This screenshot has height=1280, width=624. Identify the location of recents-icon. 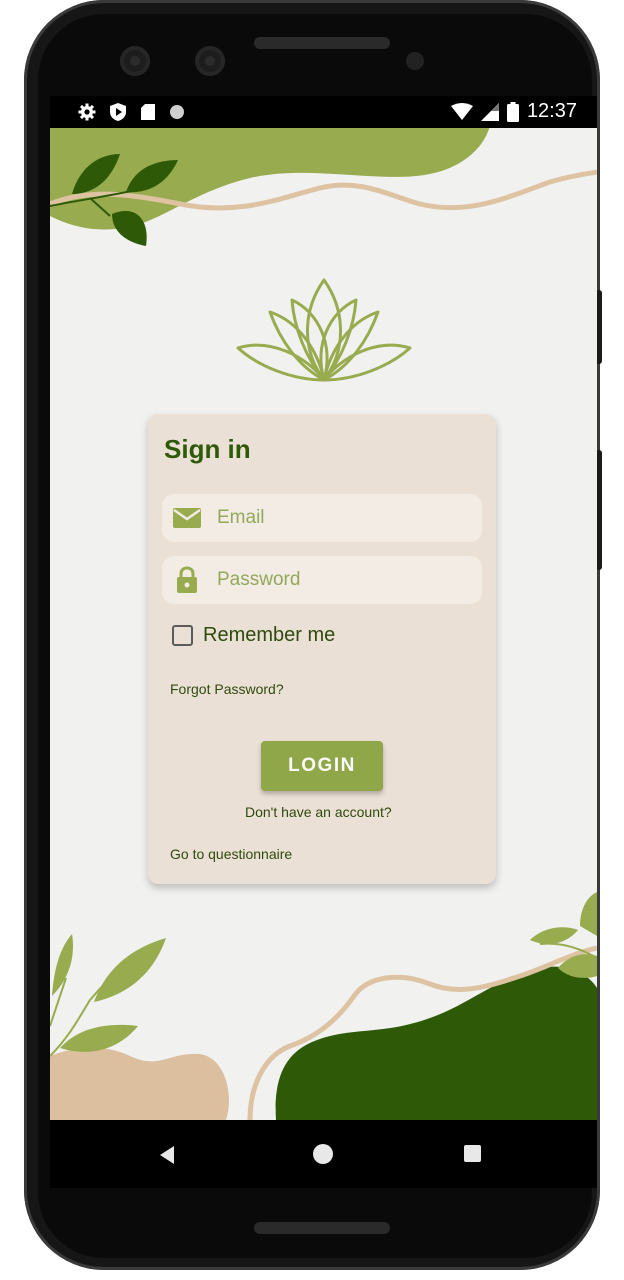
(472, 1153).